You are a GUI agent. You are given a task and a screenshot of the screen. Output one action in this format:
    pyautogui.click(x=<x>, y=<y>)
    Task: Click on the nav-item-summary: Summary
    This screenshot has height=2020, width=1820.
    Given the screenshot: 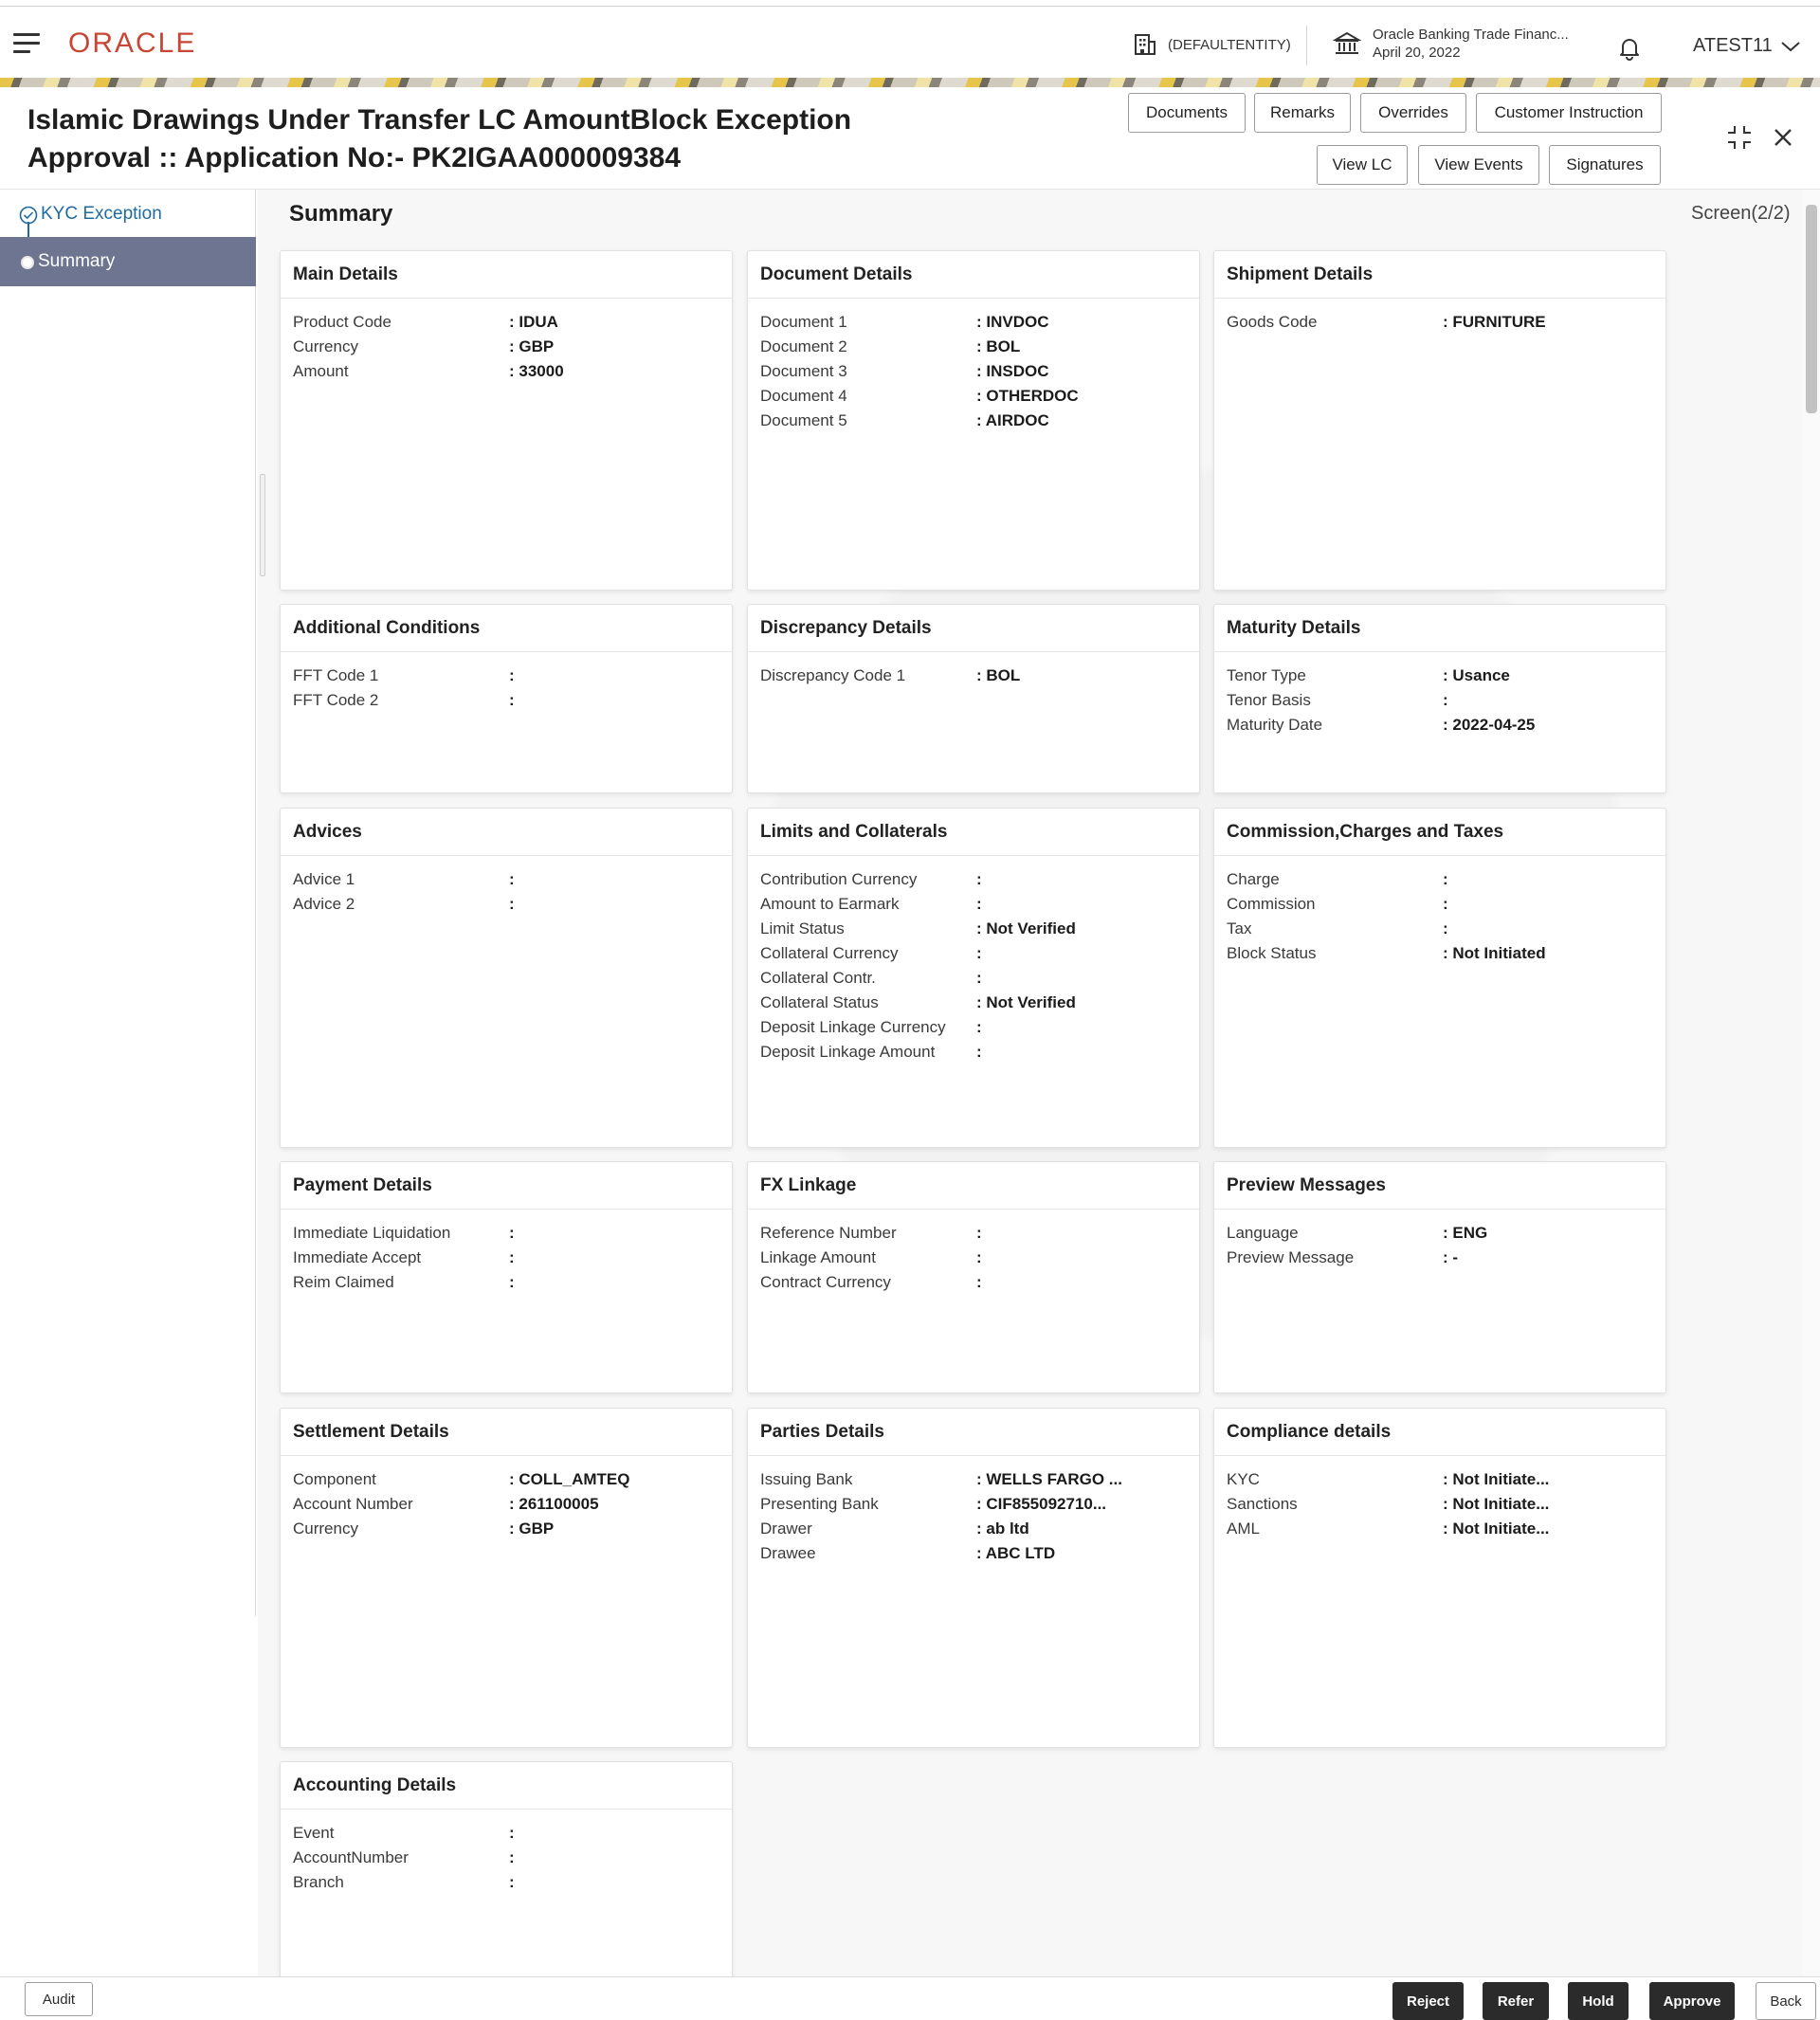 What is the action you would take?
    pyautogui.click(x=128, y=261)
    